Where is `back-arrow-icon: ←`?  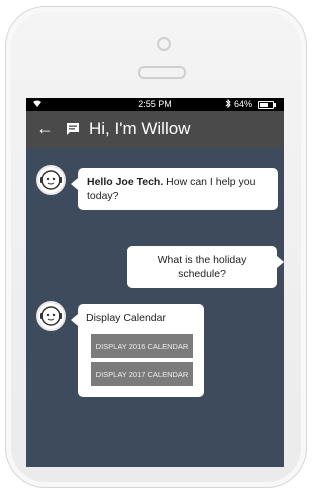
back-arrow-icon: ← is located at coordinates (45, 128).